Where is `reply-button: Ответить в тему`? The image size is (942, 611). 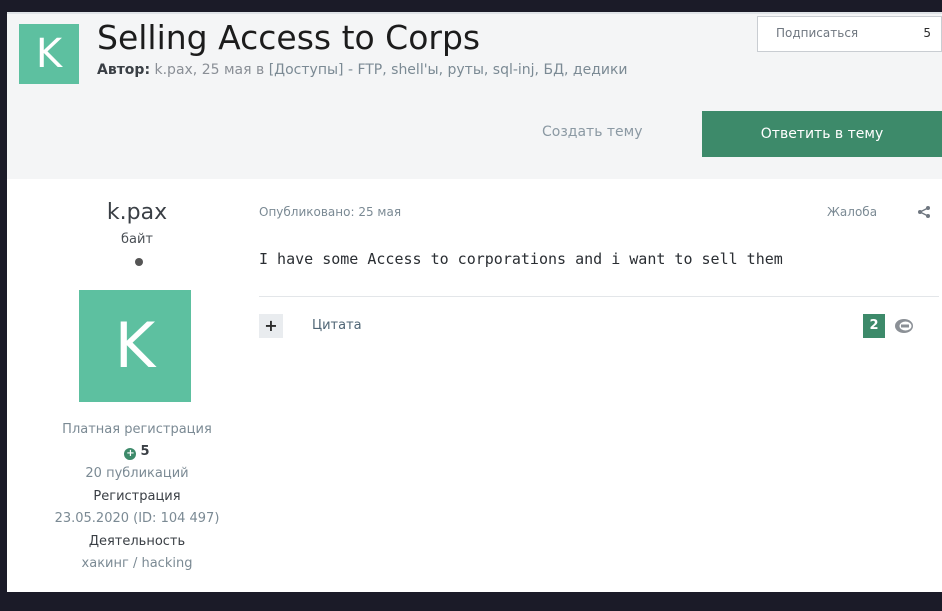 reply-button: Ответить в тему is located at coordinates (822, 134).